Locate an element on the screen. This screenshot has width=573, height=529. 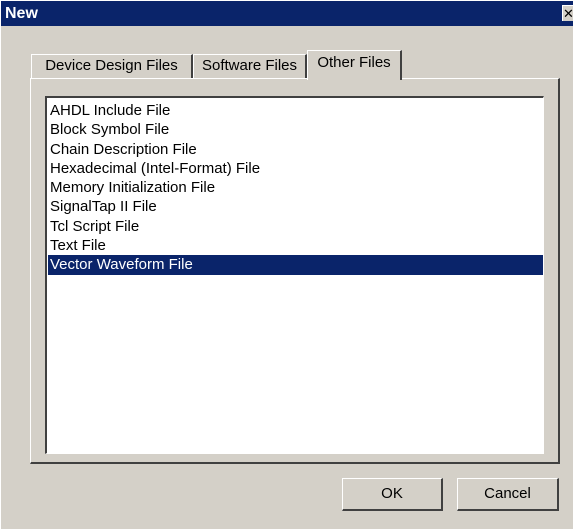
list-item: Text File is located at coordinates (295, 245).